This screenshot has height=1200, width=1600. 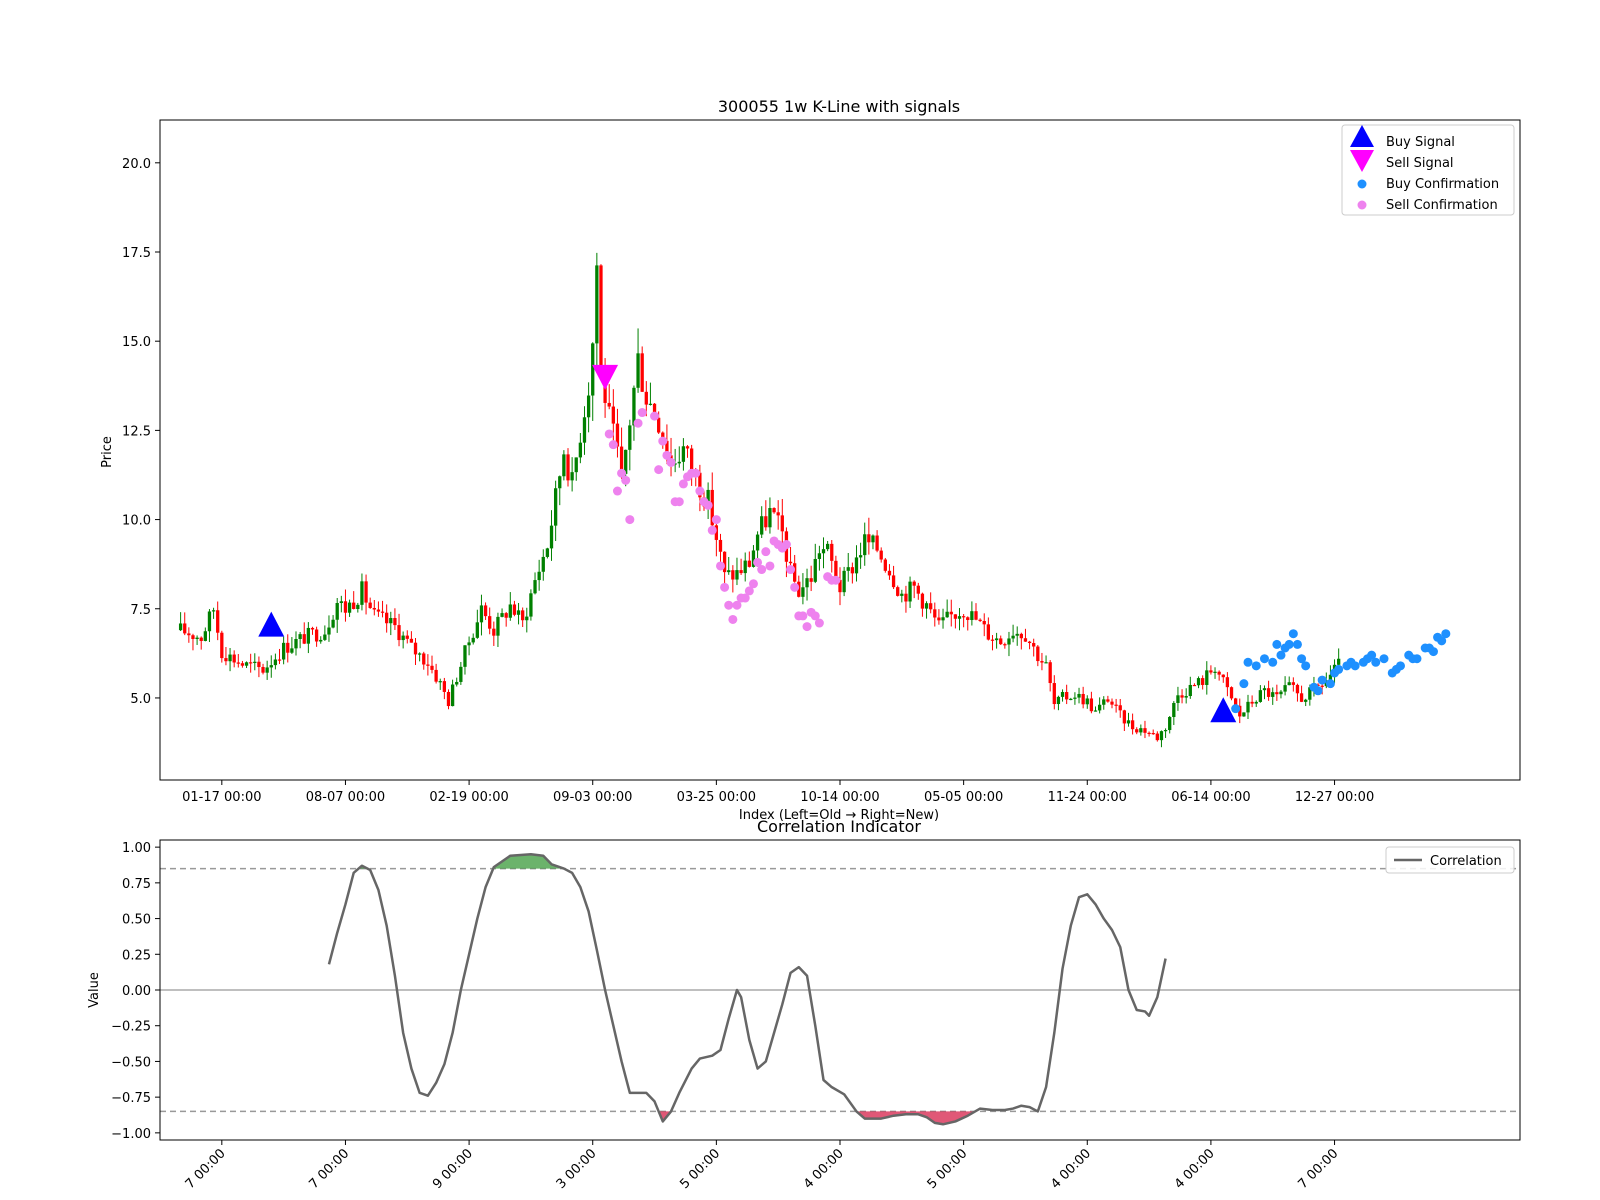 I want to click on y-tick-label: 10.0, so click(x=136, y=521).